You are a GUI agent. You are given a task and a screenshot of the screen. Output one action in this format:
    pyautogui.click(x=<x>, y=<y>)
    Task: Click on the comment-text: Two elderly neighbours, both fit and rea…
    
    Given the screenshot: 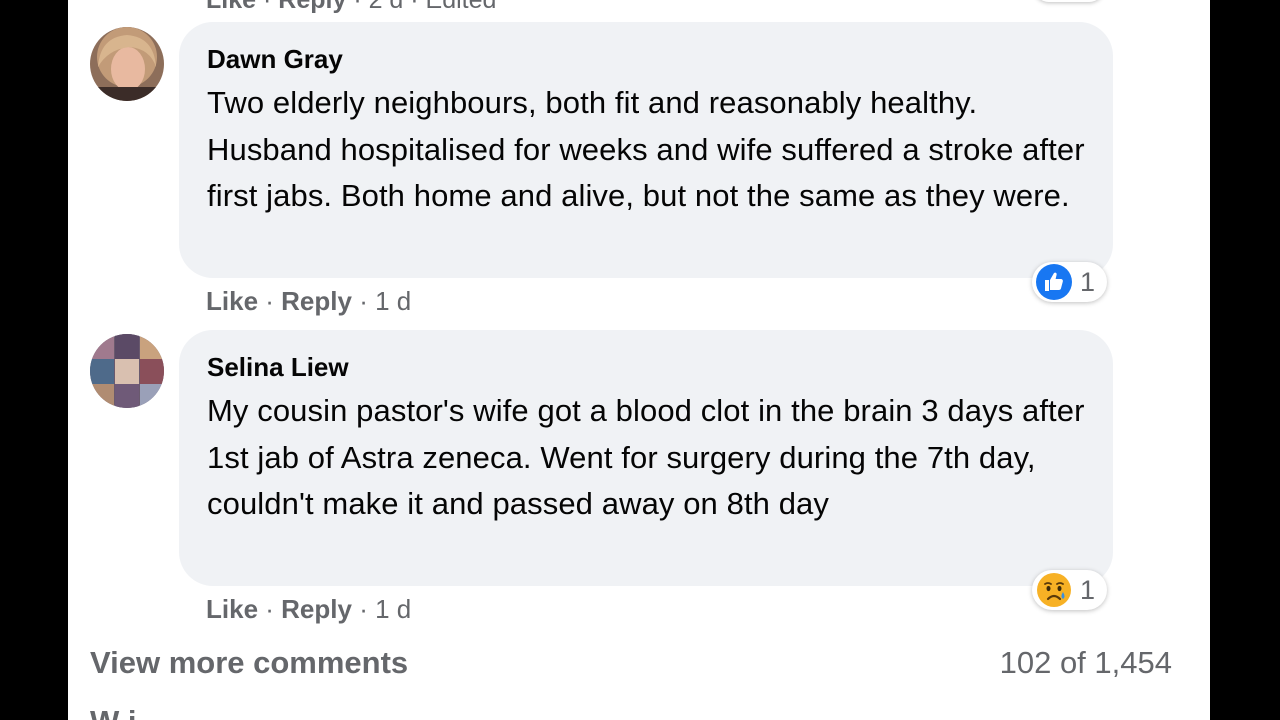 What is the action you would take?
    pyautogui.click(x=646, y=149)
    